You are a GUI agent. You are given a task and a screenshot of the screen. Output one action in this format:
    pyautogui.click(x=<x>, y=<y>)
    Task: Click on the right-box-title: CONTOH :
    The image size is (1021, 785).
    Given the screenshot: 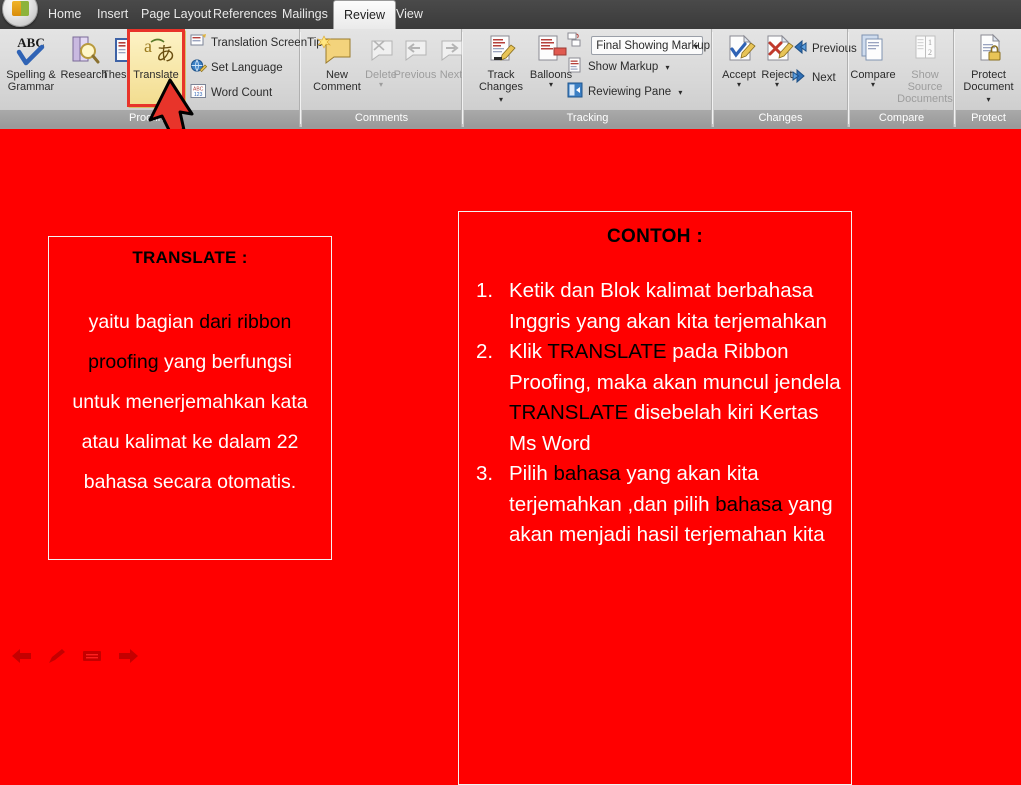 What is the action you would take?
    pyautogui.click(x=655, y=236)
    